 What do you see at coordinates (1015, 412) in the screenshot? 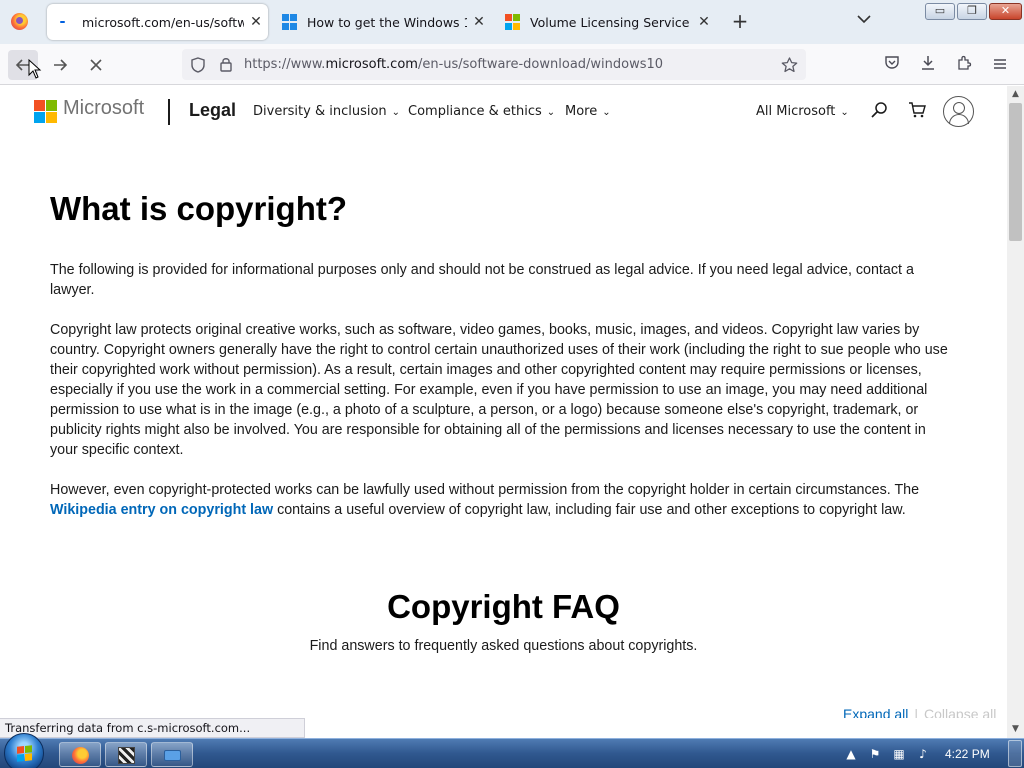
I see `vertical-scrollbar: ▲ ▼` at bounding box center [1015, 412].